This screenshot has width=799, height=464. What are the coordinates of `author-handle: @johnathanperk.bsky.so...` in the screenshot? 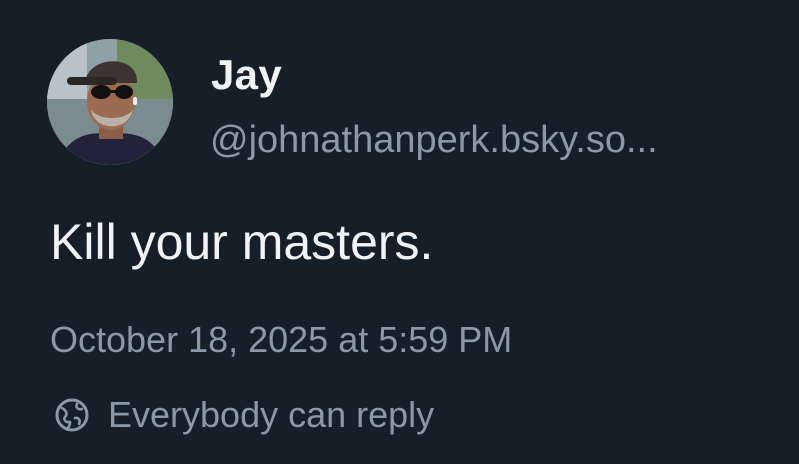 It's located at (500, 140).